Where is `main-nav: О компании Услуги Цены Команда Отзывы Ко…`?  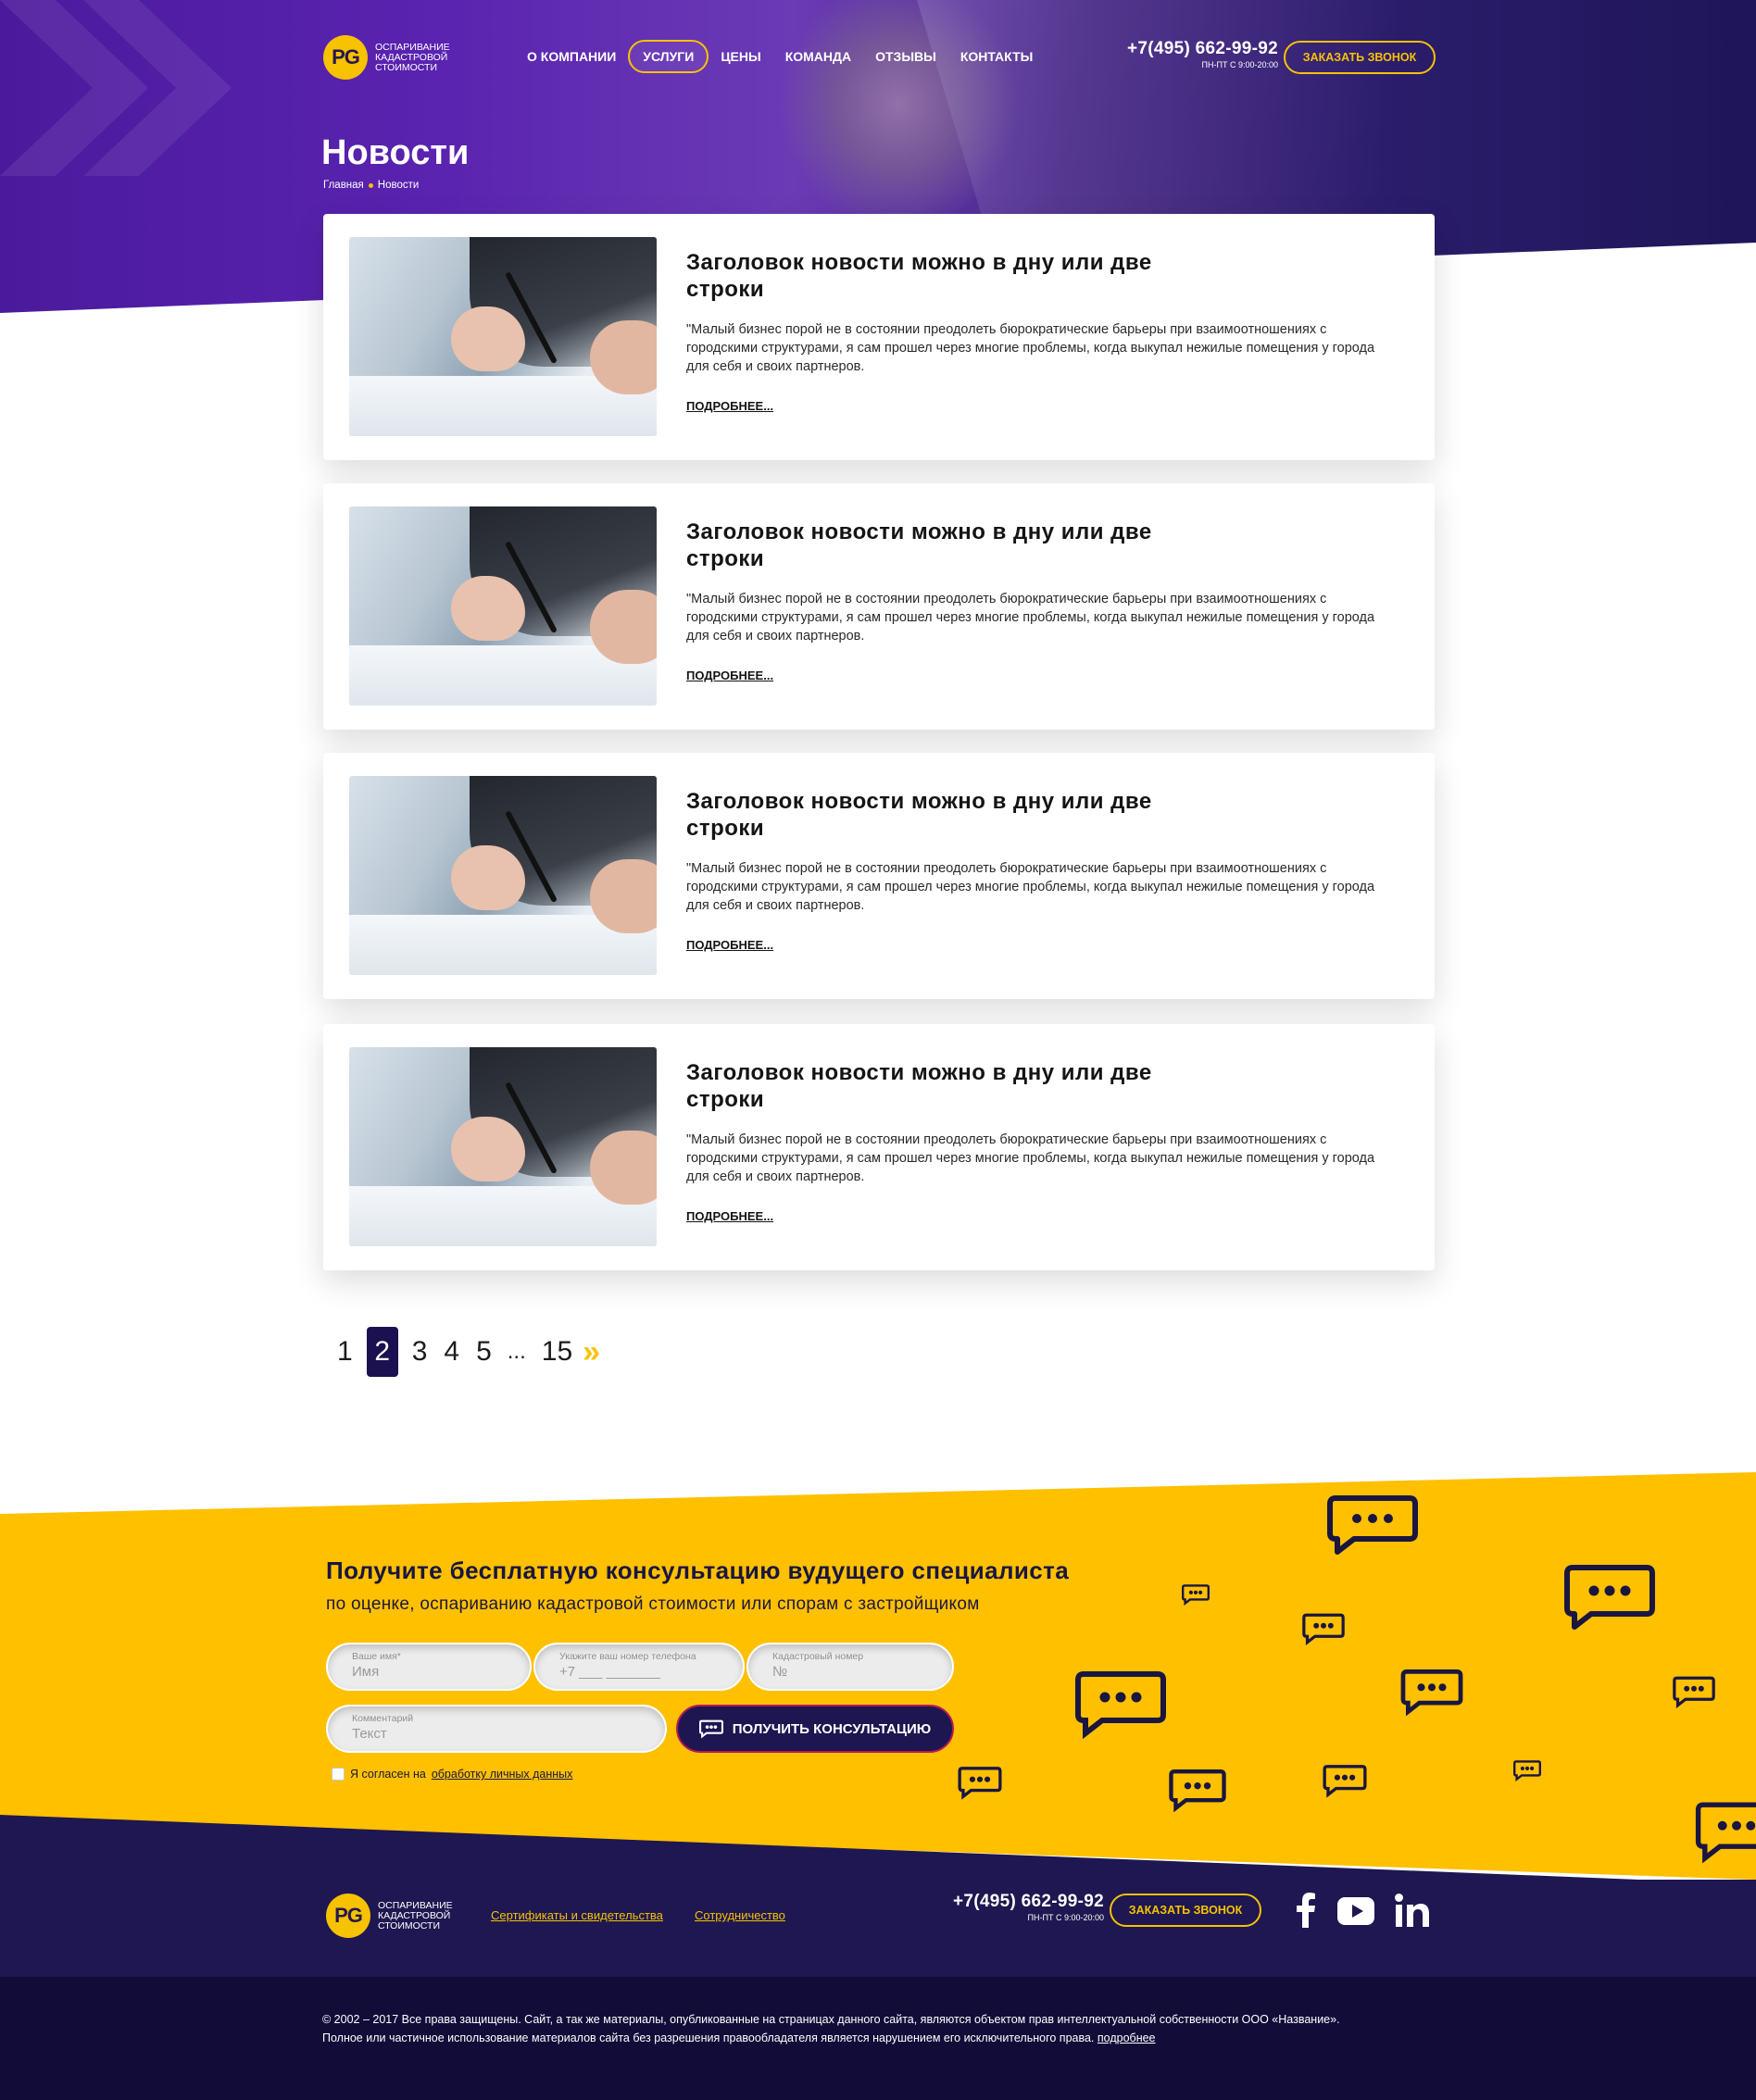 main-nav: О компании Услуги Цены Команда Отзывы Ко… is located at coordinates (780, 56).